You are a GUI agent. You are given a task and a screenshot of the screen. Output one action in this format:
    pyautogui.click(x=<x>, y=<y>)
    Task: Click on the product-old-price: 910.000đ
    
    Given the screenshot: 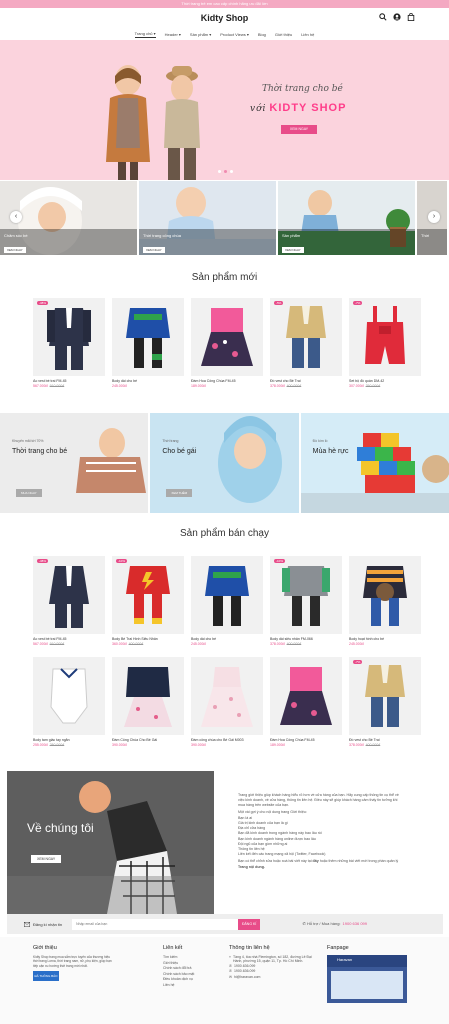 What is the action you would take?
    pyautogui.click(x=57, y=386)
    